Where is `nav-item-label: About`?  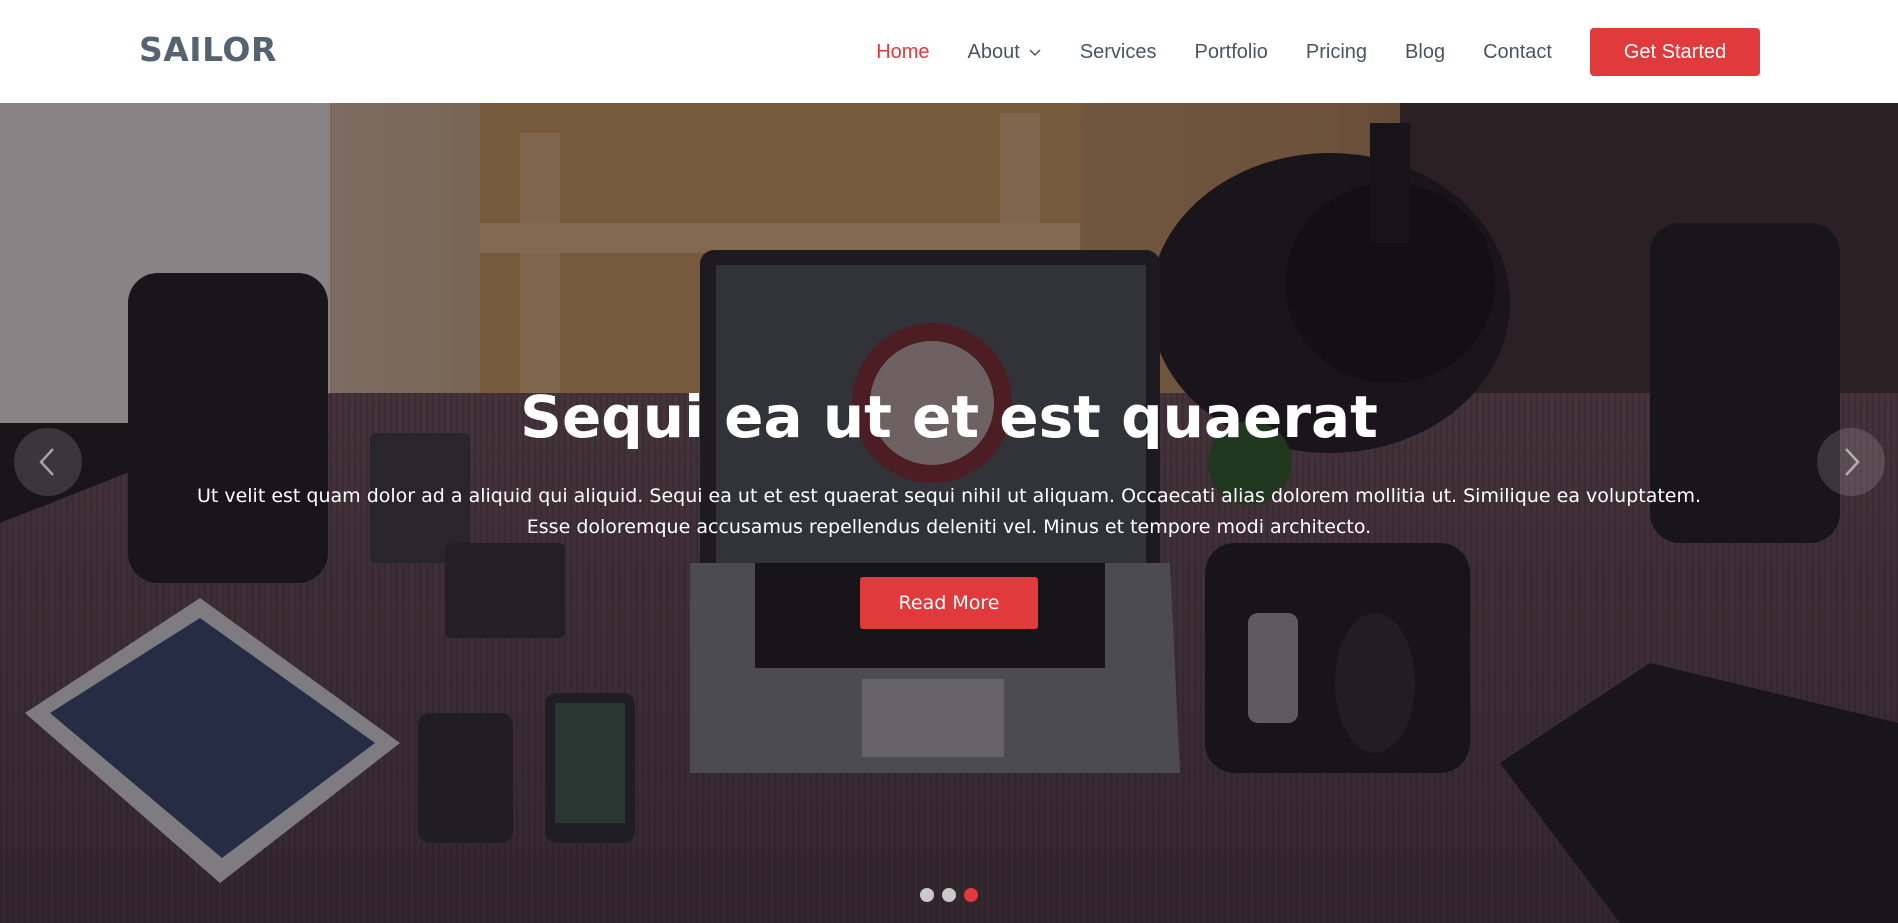
nav-item-label: About is located at coordinates (993, 51).